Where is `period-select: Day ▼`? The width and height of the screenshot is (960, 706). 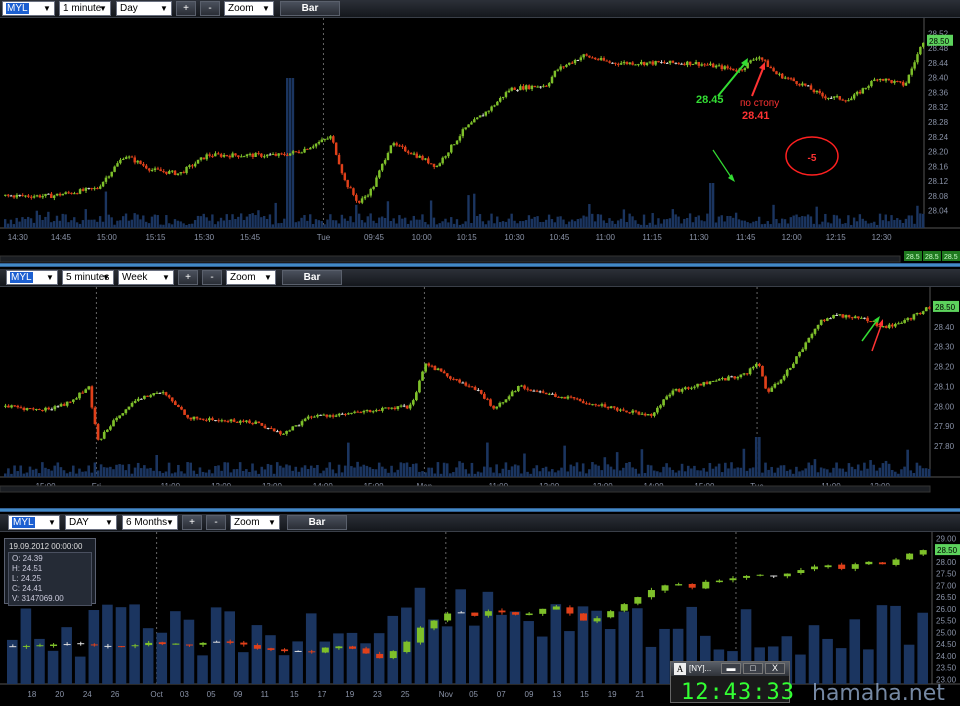 period-select: Day ▼ is located at coordinates (144, 8).